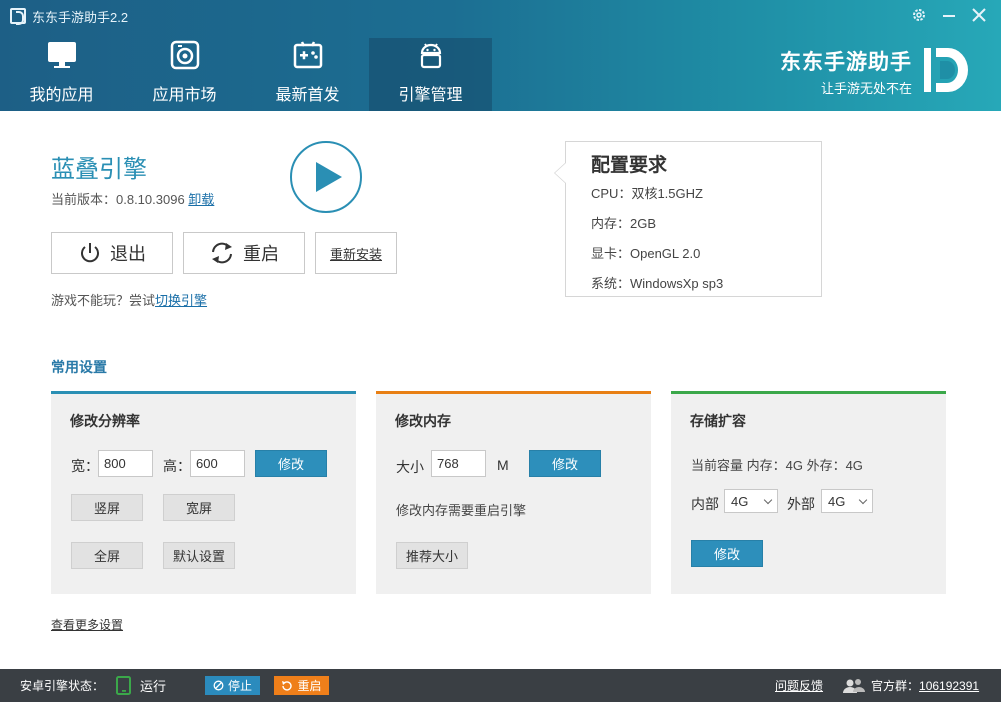 The height and width of the screenshot is (702, 1001). I want to click on minimize-icon, so click(949, 15).